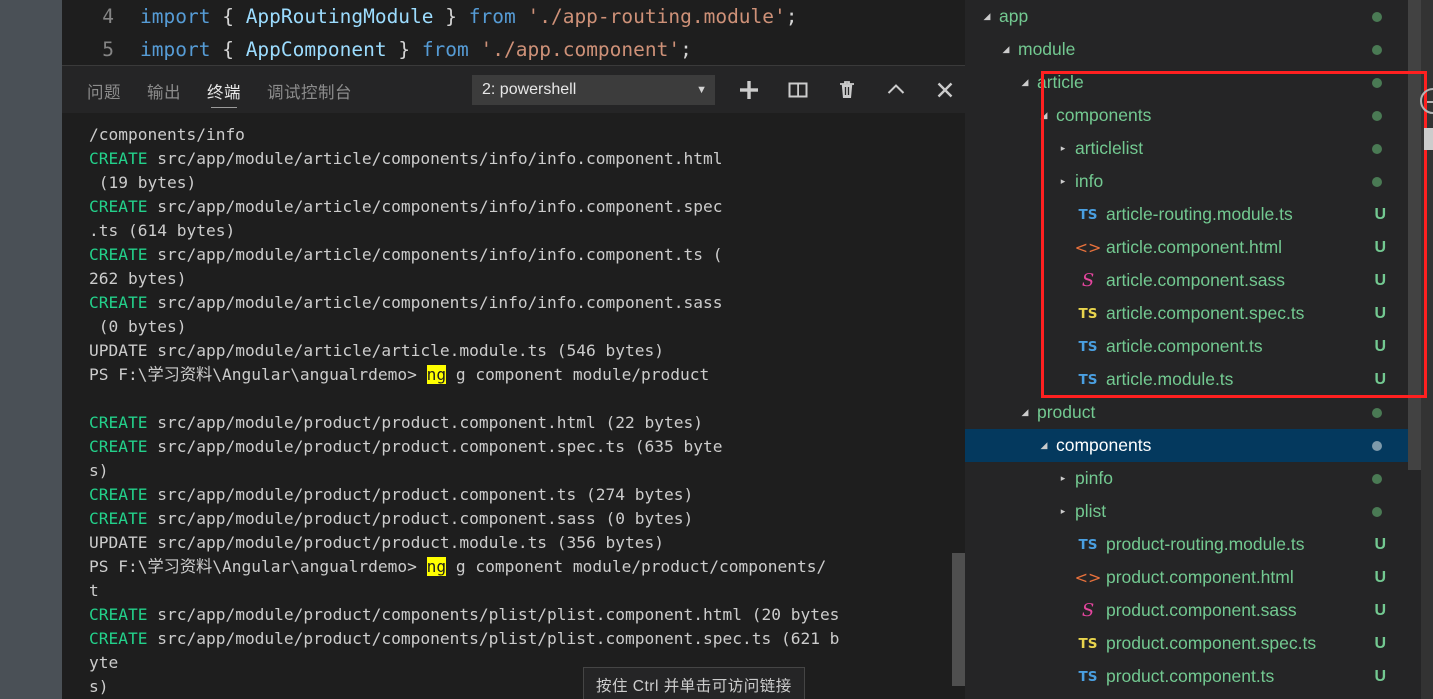  I want to click on ctrl-click-tooltip: 按住 Ctrl 并单击可访问链接, so click(694, 683).